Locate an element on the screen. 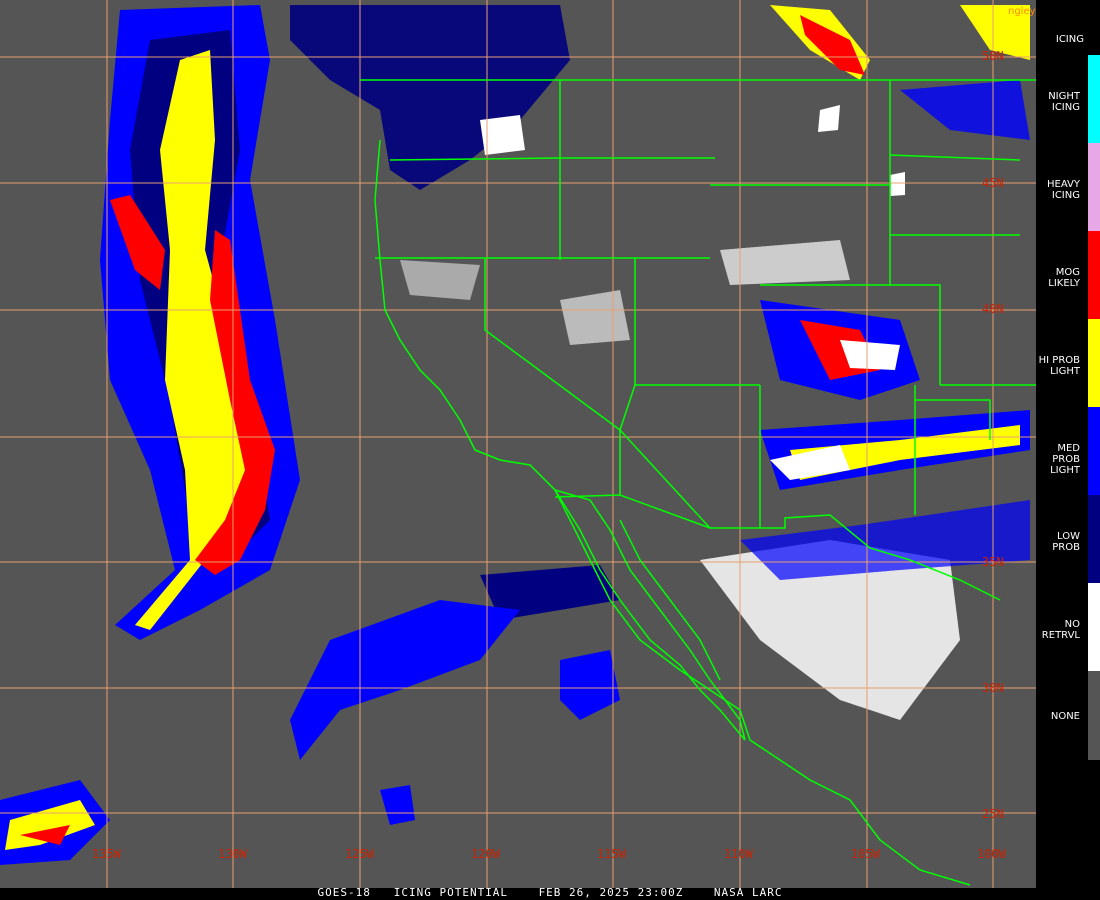 The image size is (1100, 900). legend-item: NIGHT ICING is located at coordinates (1068, 99).